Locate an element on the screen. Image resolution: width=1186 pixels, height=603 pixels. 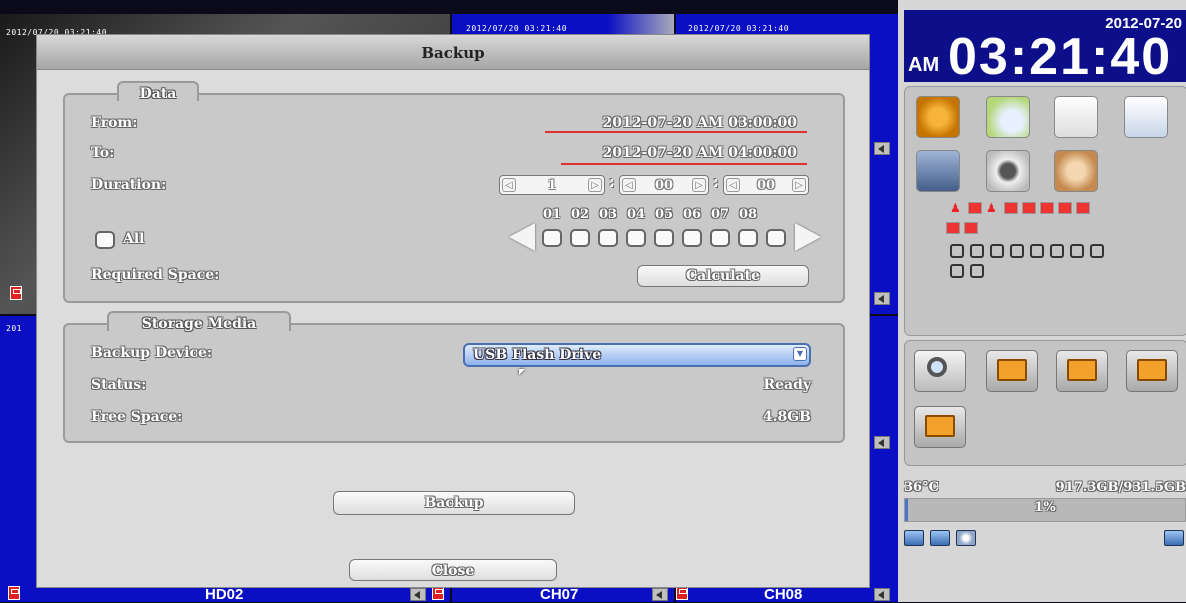
backup-disc-icon is located at coordinates (1008, 117).